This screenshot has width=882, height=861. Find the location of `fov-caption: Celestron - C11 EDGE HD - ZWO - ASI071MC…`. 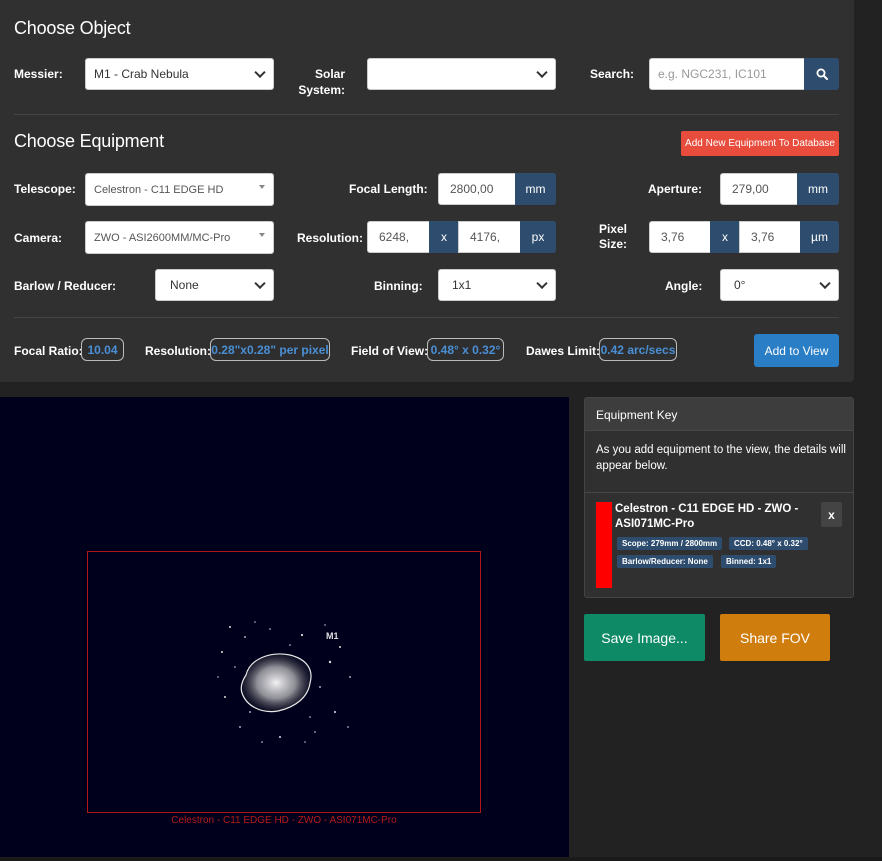

fov-caption: Celestron - C11 EDGE HD - ZWO - ASI071MC… is located at coordinates (284, 820).